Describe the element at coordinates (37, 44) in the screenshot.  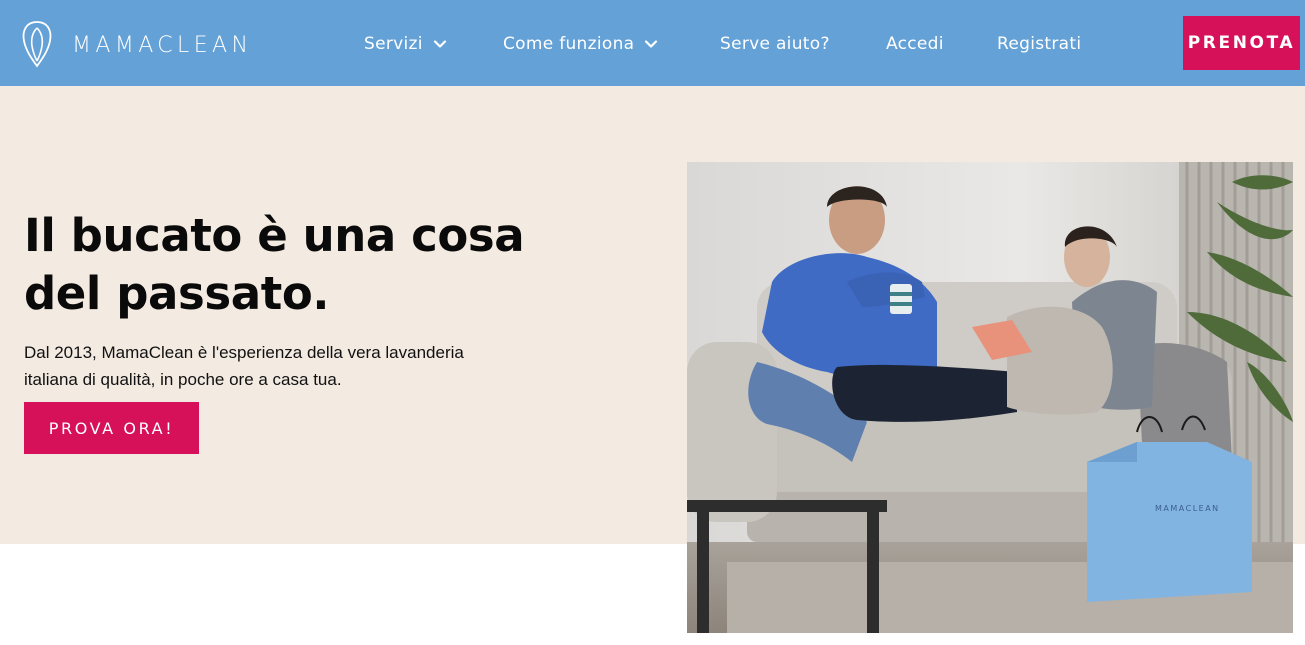
I see `drop-outline-logo-icon` at that location.